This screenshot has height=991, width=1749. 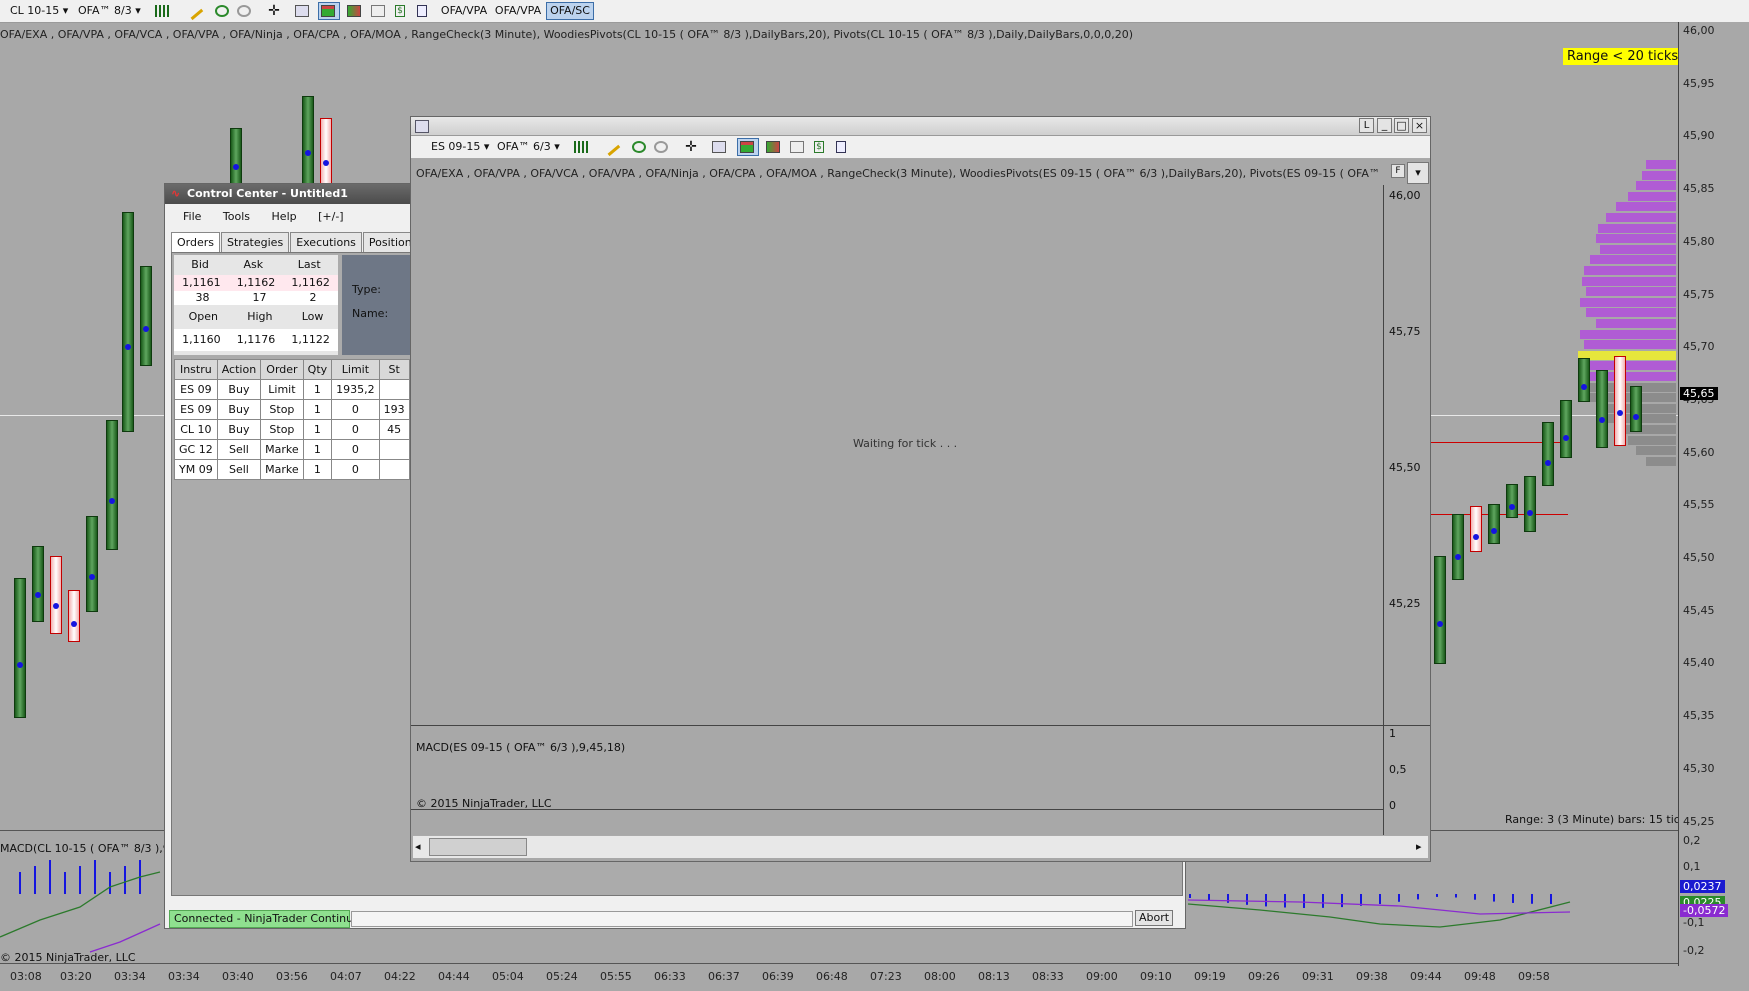 I want to click on tab-orders: Orders, so click(x=195, y=242).